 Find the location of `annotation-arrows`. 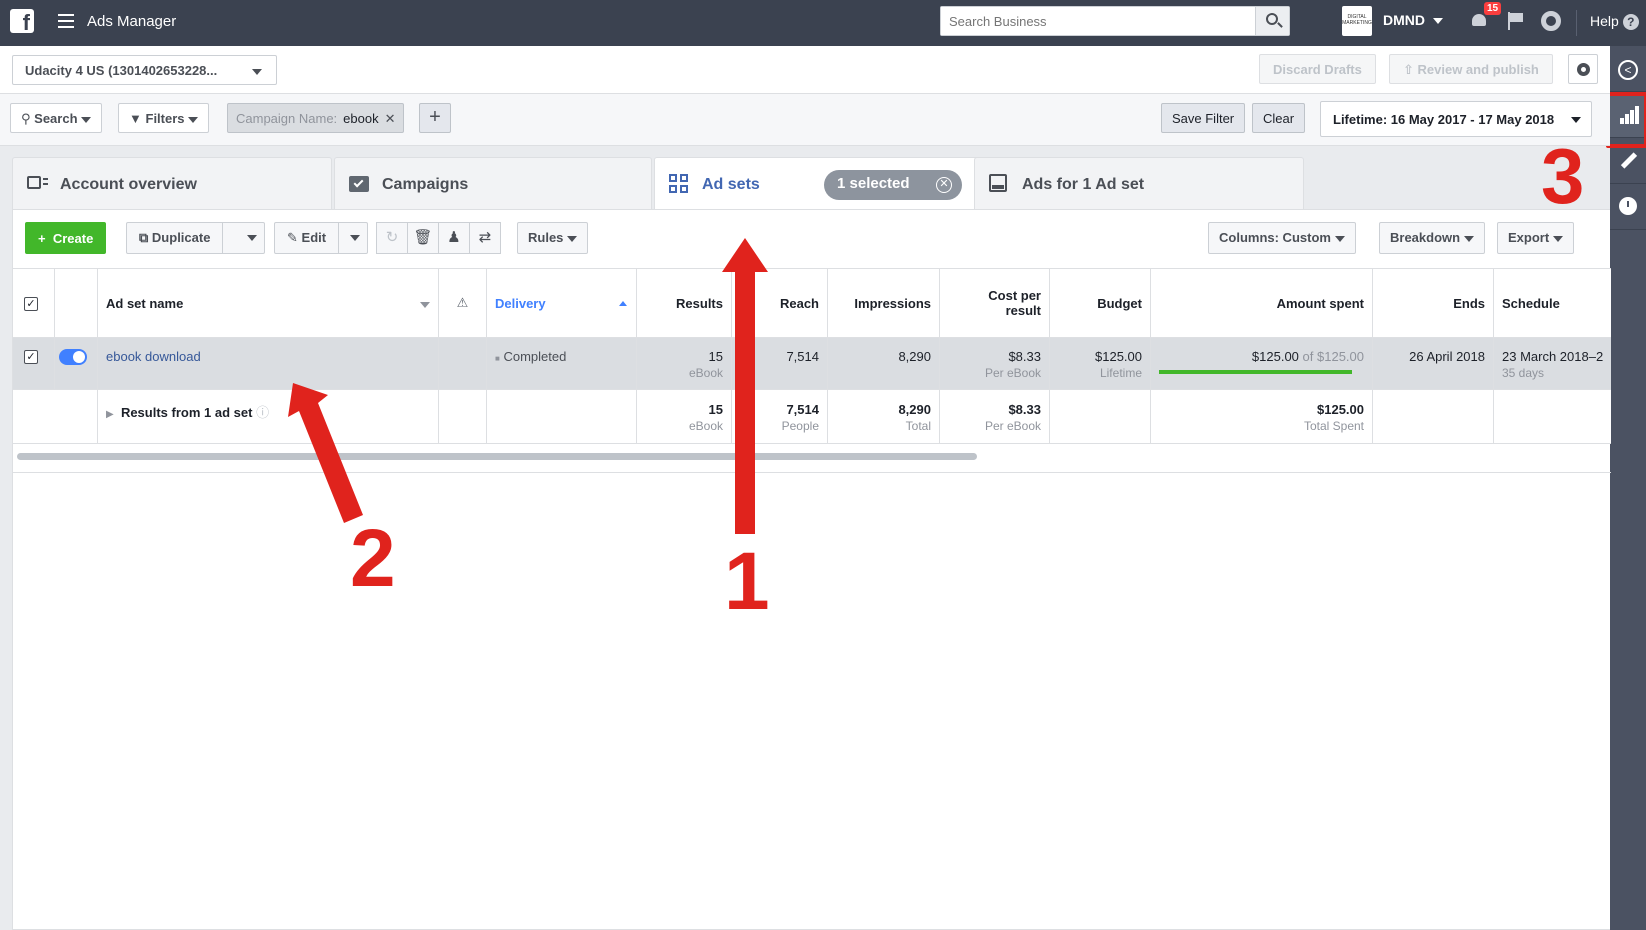

annotation-arrows is located at coordinates (528, 386).